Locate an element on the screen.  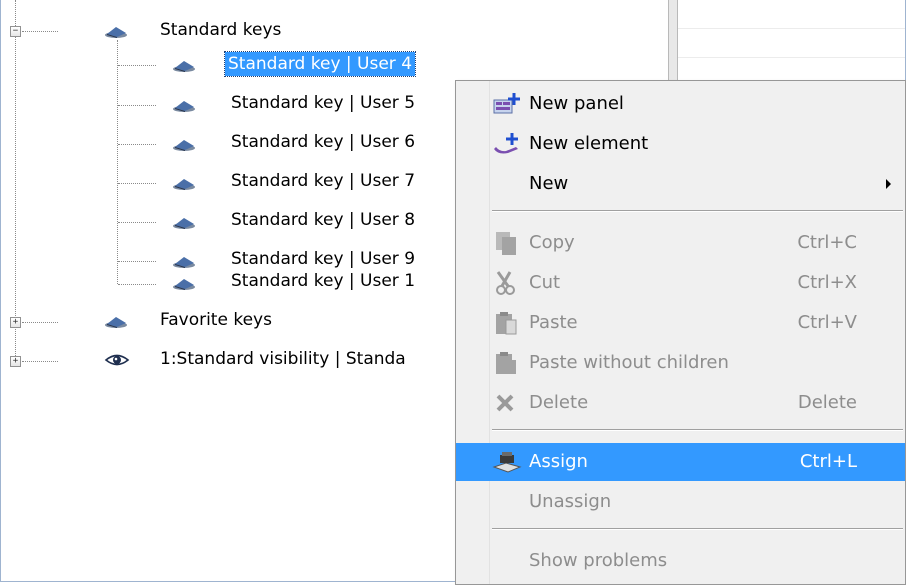
menu-item-shortcut: Ctrl+V is located at coordinates (827, 322).